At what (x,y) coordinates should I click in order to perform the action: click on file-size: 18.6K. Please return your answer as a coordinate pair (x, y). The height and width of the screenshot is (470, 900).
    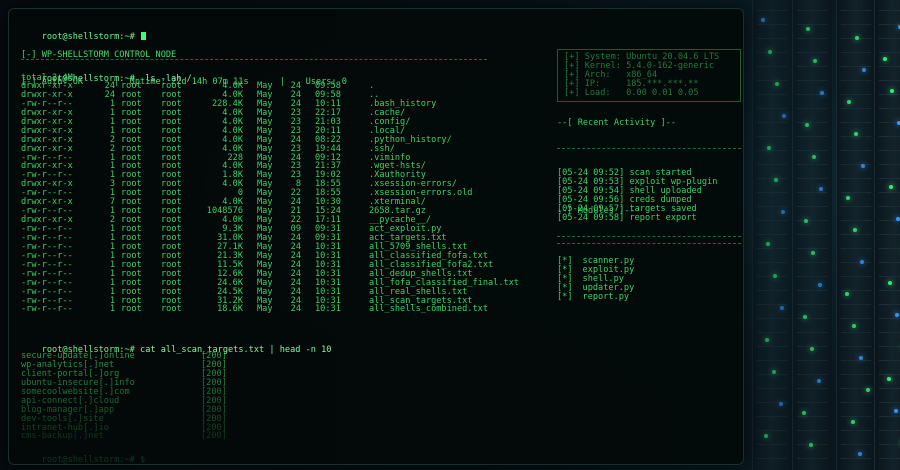
    Looking at the image, I should click on (230, 309).